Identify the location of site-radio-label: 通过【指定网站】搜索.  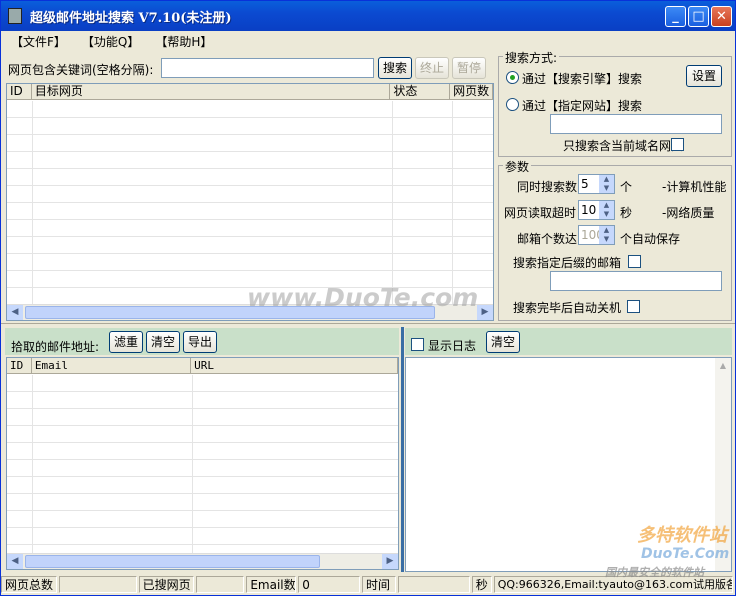
(582, 106).